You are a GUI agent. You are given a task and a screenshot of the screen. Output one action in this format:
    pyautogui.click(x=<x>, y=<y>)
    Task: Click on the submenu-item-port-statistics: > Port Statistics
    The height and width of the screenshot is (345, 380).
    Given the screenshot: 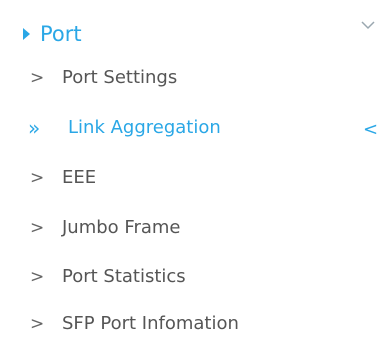 What is the action you would take?
    pyautogui.click(x=190, y=277)
    